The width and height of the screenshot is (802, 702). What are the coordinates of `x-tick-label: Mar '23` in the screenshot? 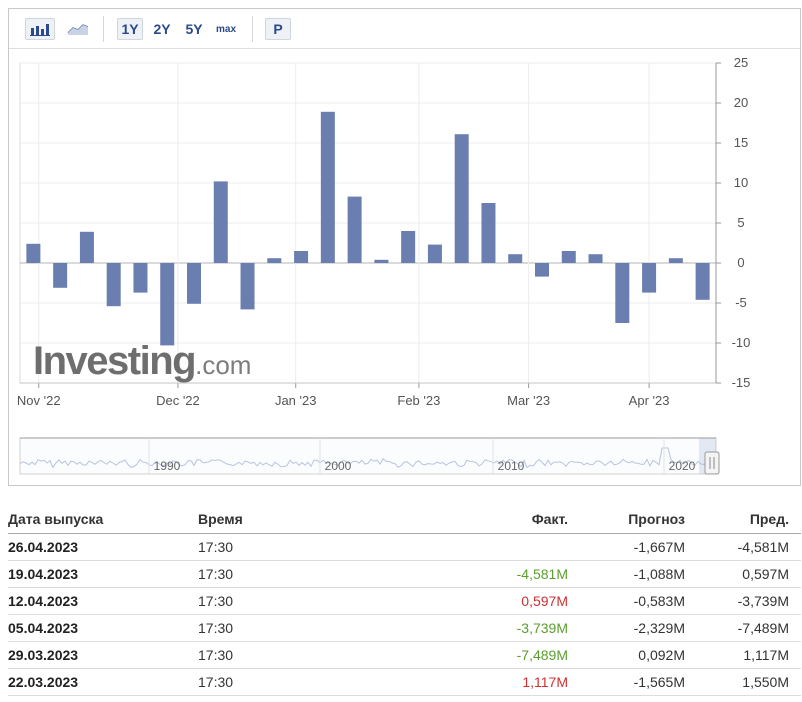 It's located at (528, 400).